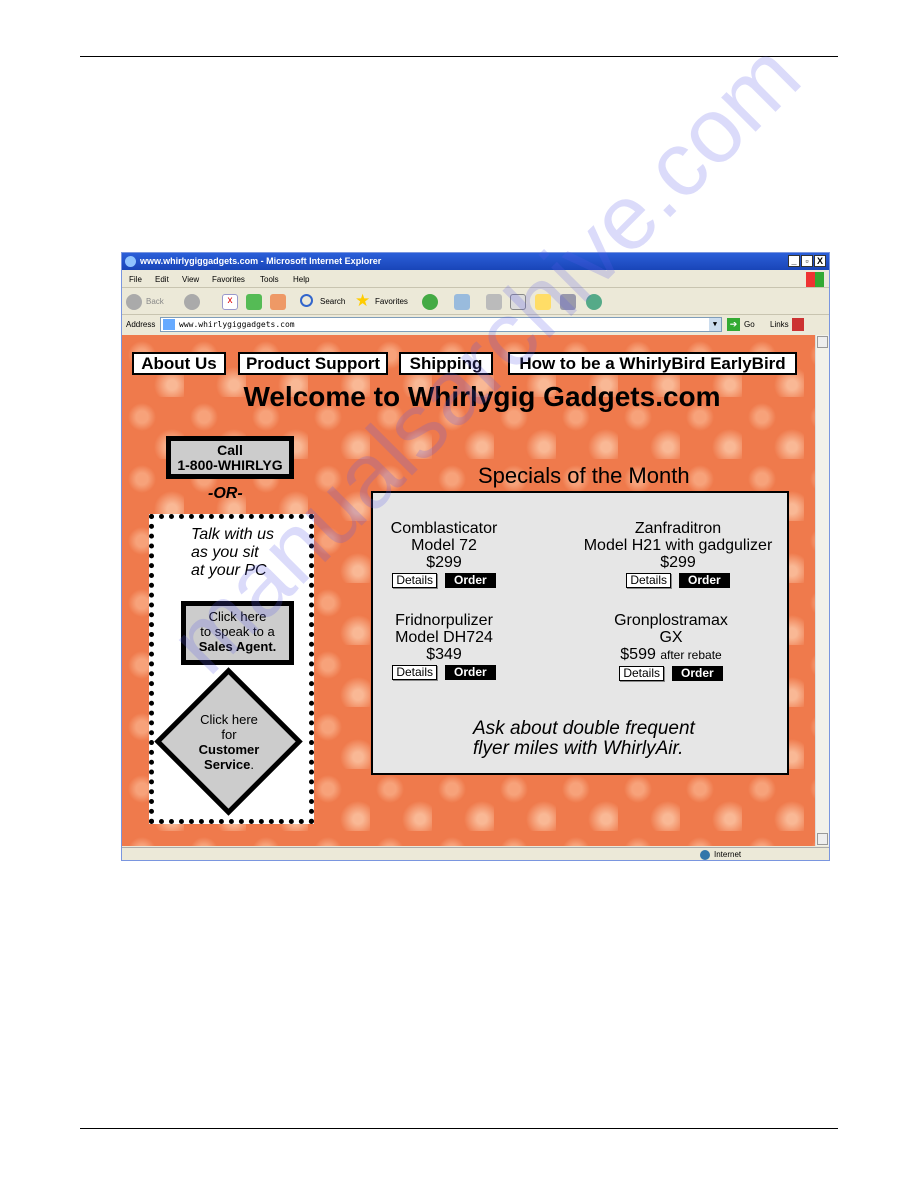 Image resolution: width=918 pixels, height=1188 pixels. What do you see at coordinates (584, 475) in the screenshot?
I see `specials-title: Specials of the Month` at bounding box center [584, 475].